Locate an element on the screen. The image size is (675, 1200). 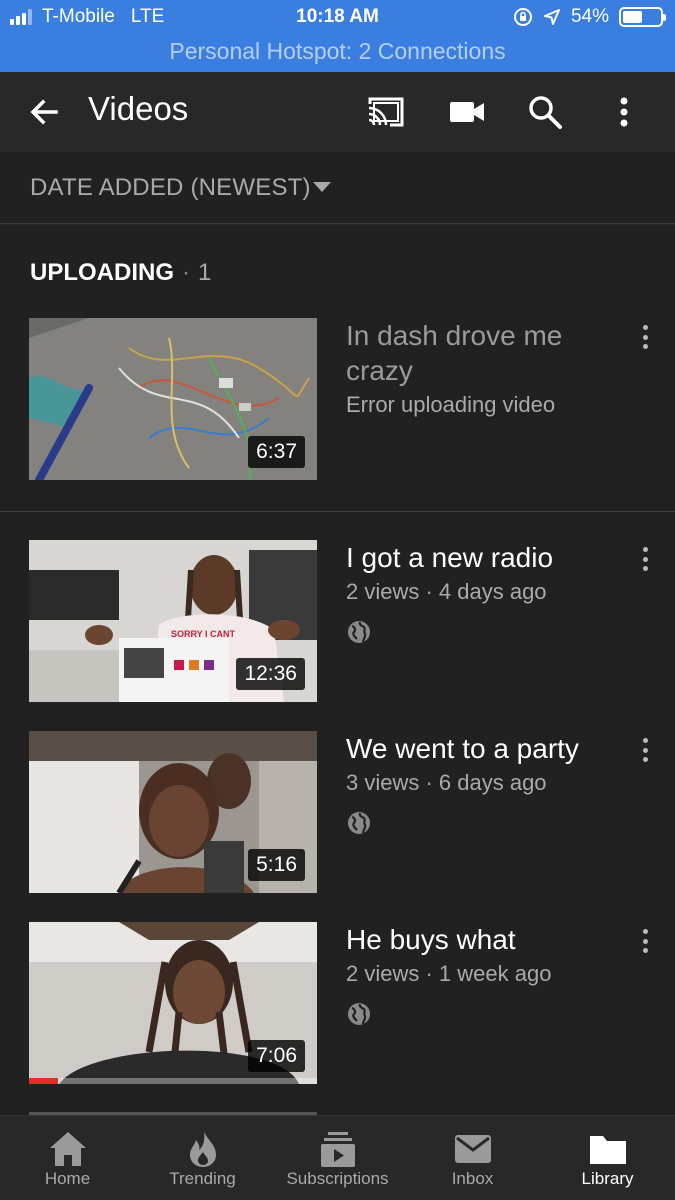
section-divider is located at coordinates (337, 511).